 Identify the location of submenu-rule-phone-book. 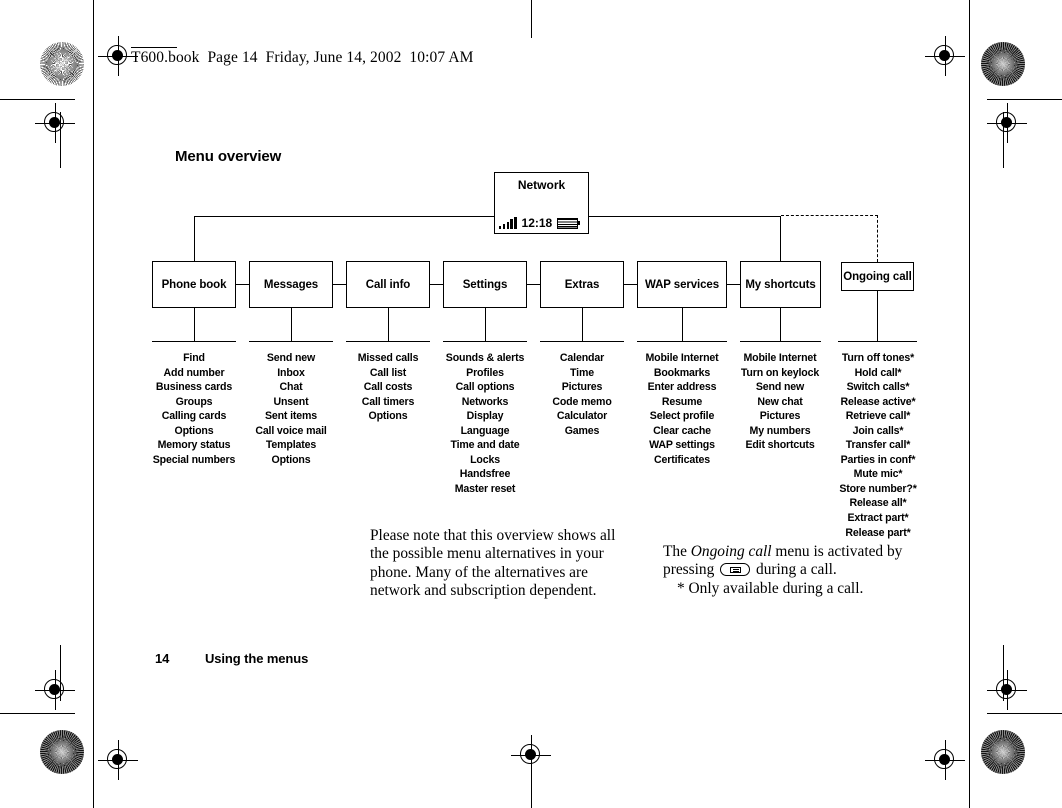
(194, 342).